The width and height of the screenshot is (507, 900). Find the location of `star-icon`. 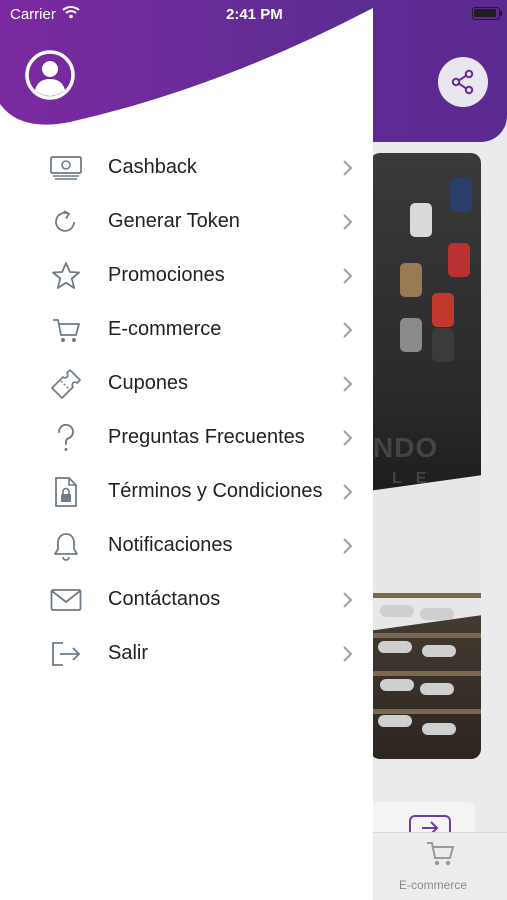

star-icon is located at coordinates (66, 276).